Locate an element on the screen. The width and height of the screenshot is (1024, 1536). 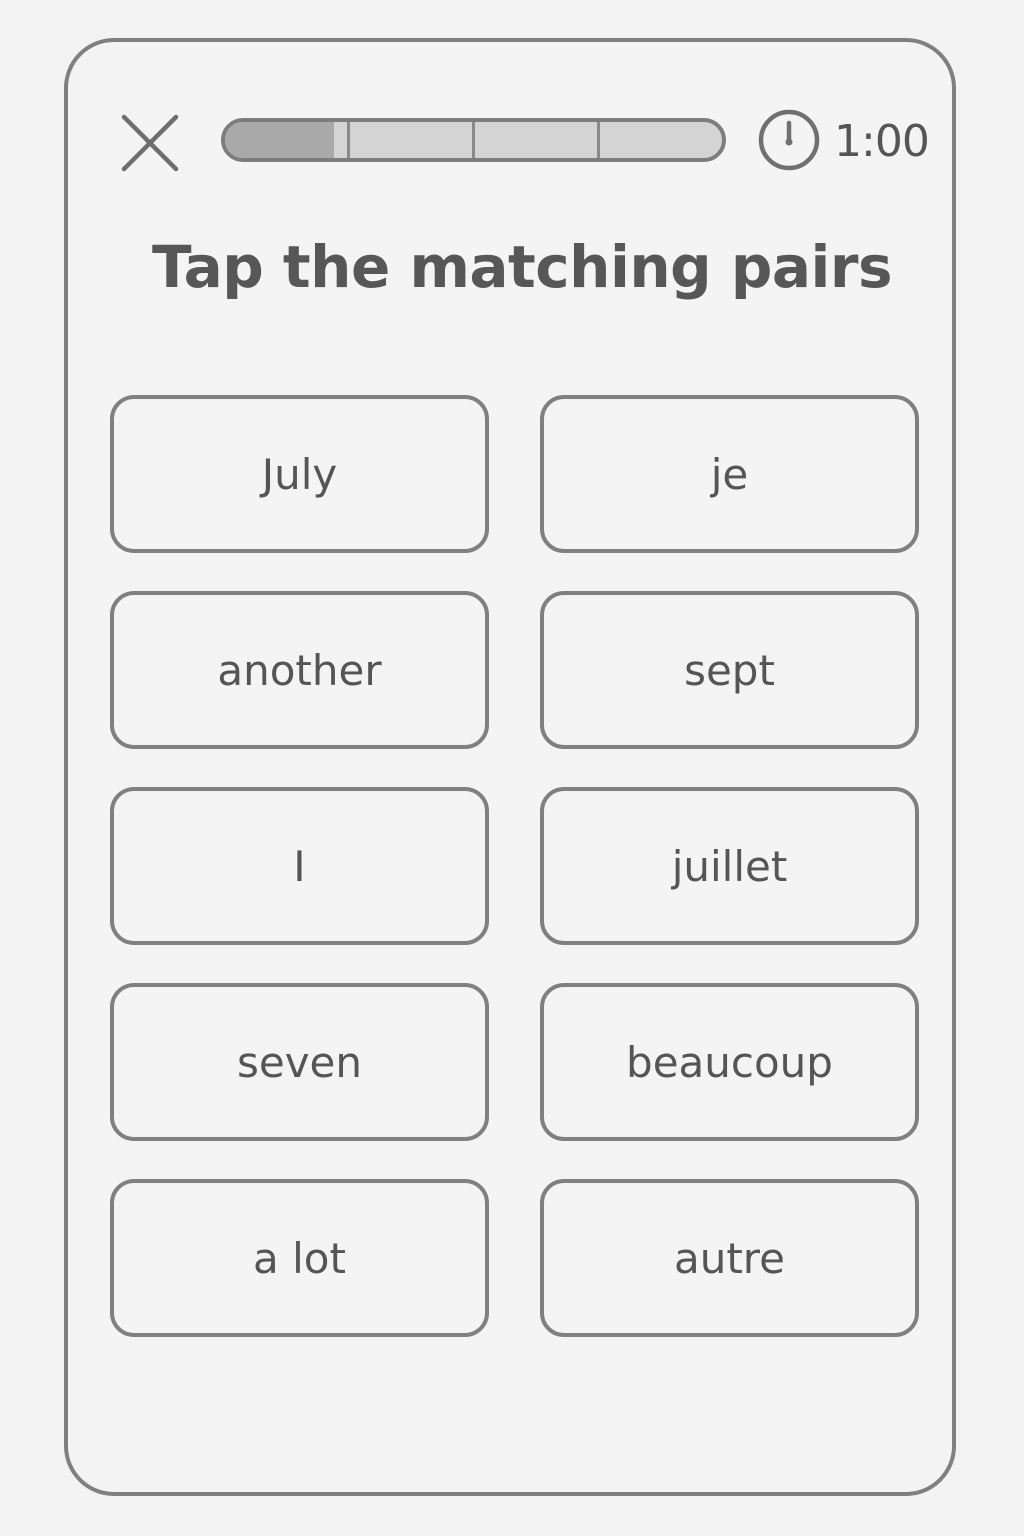
word-tile-right: juillet is located at coordinates (729, 866).